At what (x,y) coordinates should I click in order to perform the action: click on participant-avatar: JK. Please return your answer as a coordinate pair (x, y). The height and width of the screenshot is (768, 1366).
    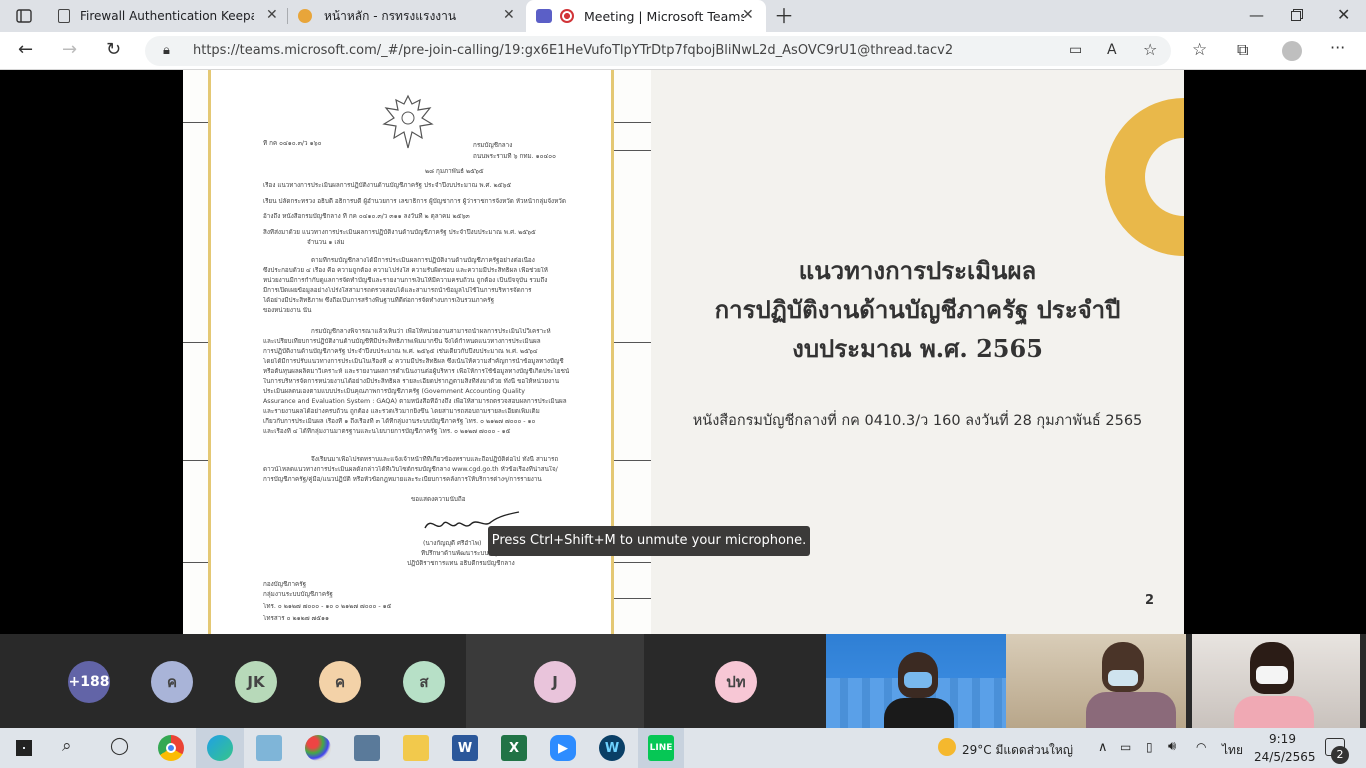
    Looking at the image, I should click on (256, 682).